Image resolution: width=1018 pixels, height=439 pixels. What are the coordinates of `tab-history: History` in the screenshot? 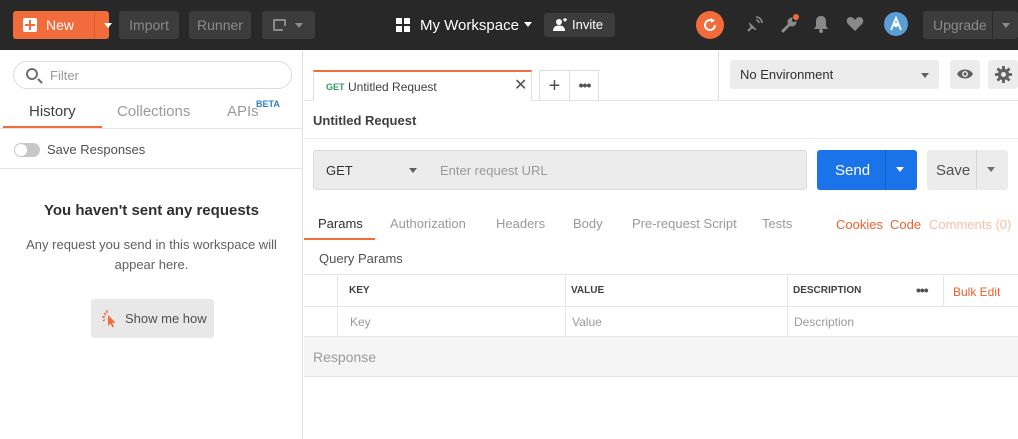 It's located at (52, 111).